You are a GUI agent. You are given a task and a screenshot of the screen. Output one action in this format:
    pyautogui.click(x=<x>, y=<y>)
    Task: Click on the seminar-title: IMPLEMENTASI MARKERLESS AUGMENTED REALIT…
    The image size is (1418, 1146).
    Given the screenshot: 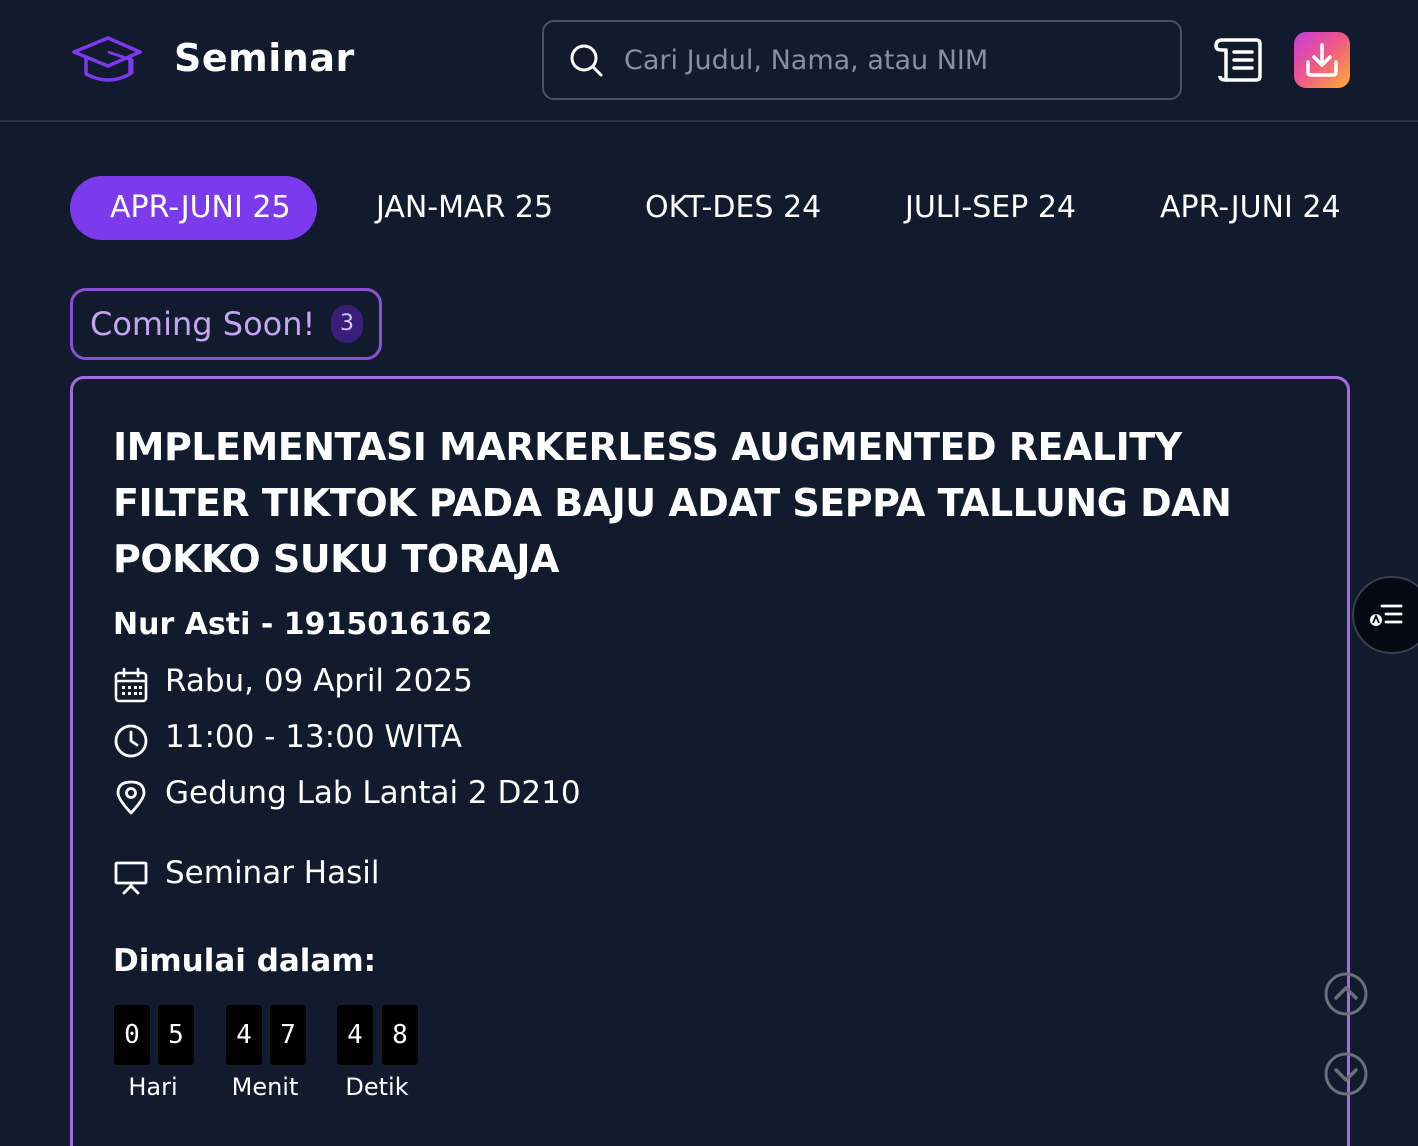 What is the action you would take?
    pyautogui.click(x=672, y=503)
    